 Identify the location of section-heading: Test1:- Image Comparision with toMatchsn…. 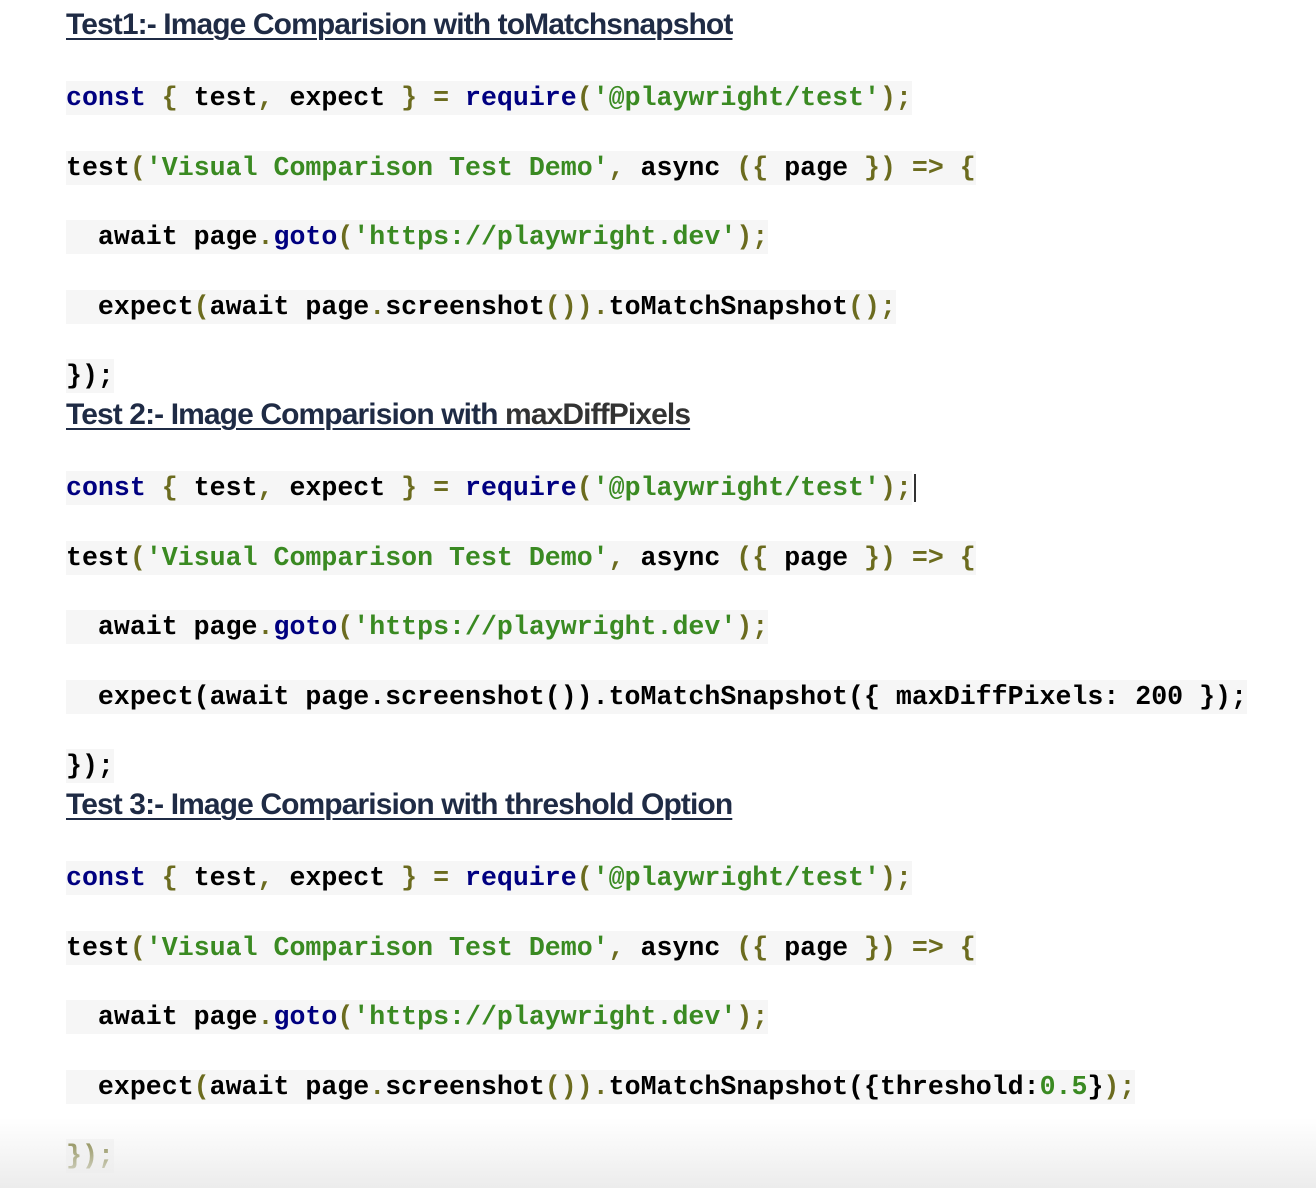
(691, 25).